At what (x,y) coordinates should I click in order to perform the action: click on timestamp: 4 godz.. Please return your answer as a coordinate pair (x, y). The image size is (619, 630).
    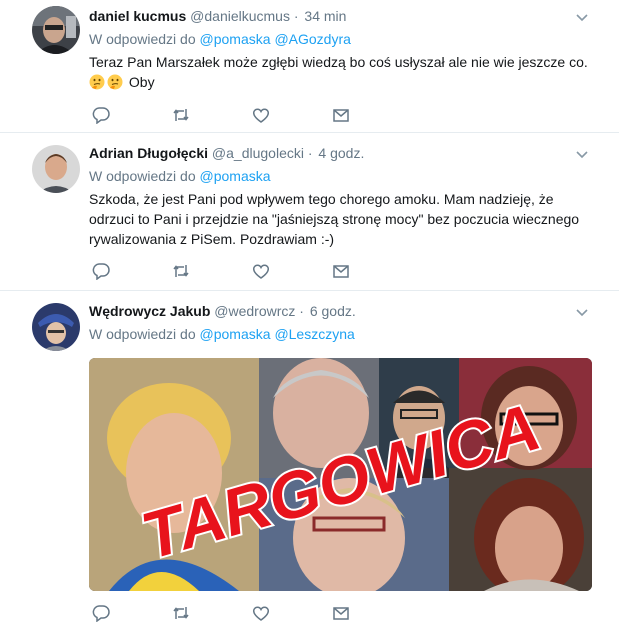
    Looking at the image, I should click on (341, 153).